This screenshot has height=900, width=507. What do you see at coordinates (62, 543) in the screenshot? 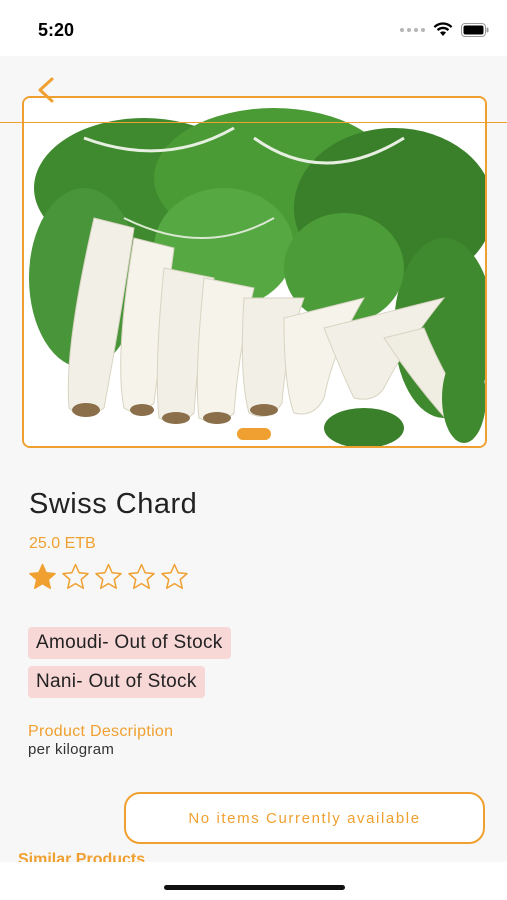
I see `product-price: 25.0 ETB` at bounding box center [62, 543].